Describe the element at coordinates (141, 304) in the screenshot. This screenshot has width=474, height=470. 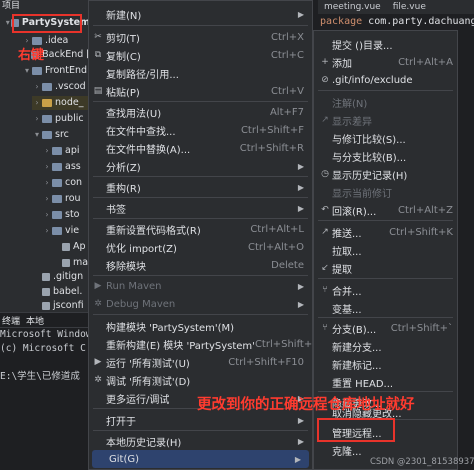
I see `menu-item-label: Debug Maven` at that location.